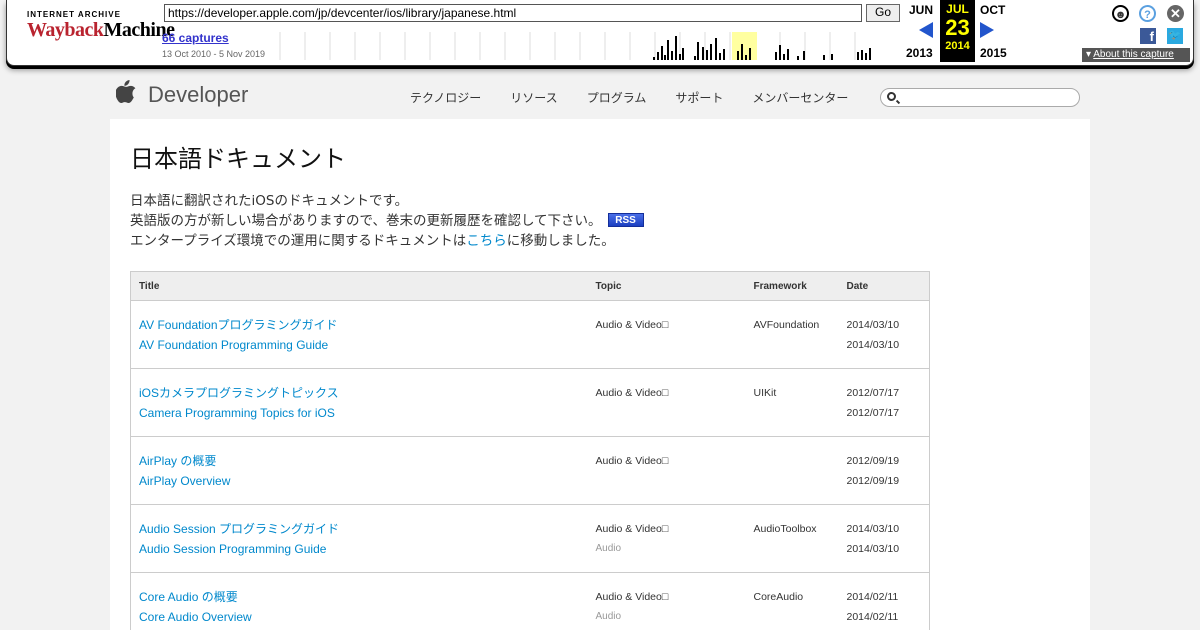  What do you see at coordinates (1175, 13) in the screenshot?
I see `close-icon: ✕` at bounding box center [1175, 13].